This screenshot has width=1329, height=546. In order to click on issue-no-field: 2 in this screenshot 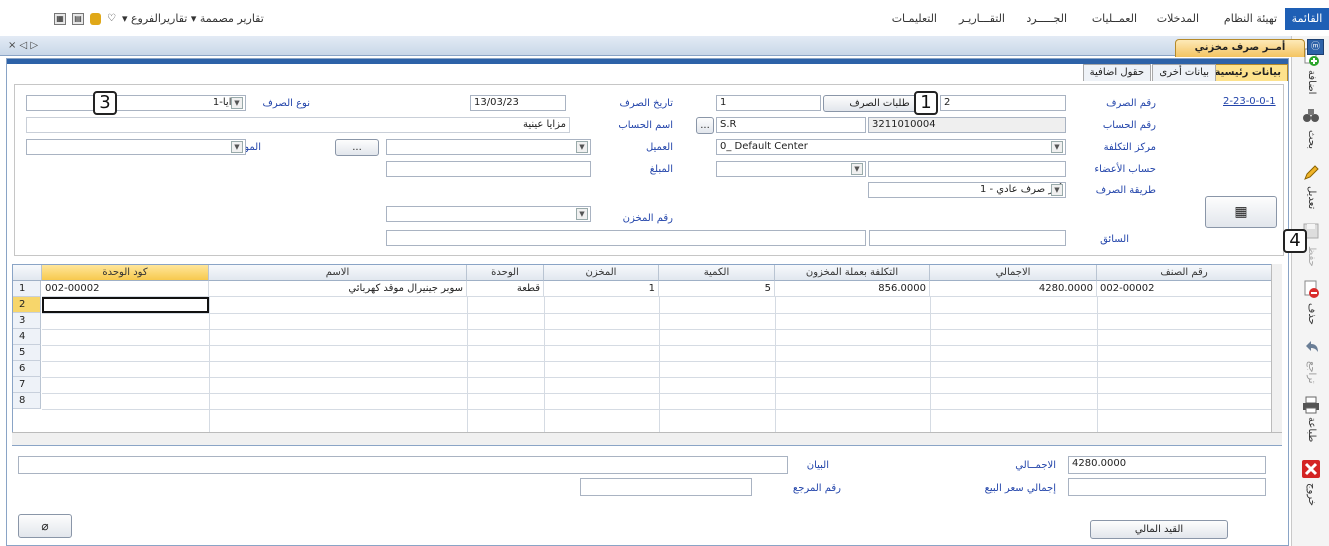, I will do `click(1003, 103)`.